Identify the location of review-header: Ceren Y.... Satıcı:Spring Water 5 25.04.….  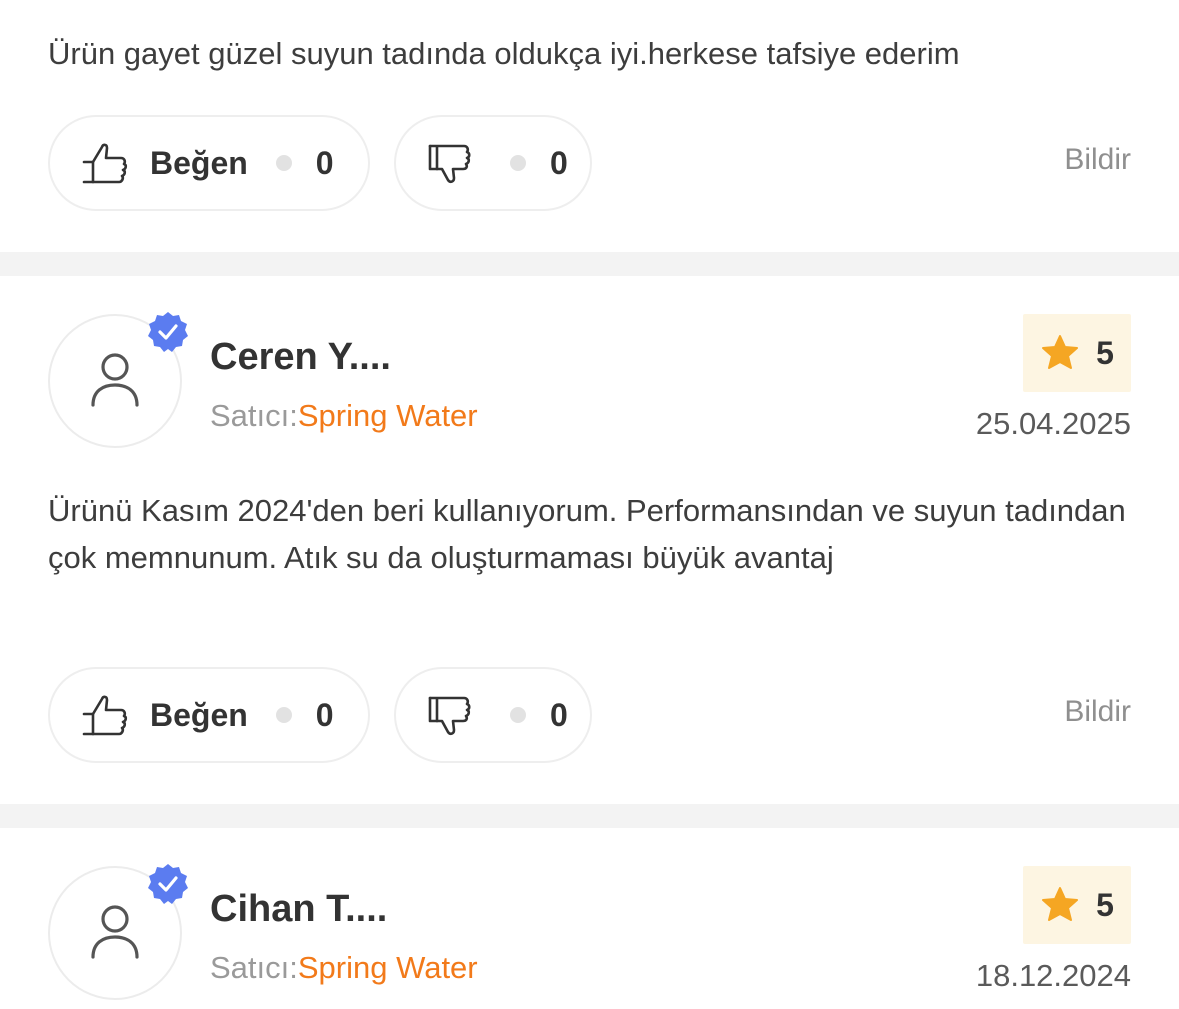
(589, 383).